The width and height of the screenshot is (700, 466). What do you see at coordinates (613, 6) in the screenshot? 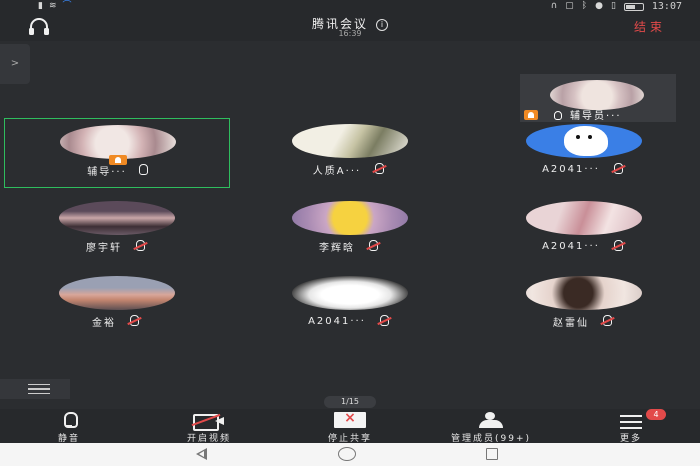
I see `vibrate-icon: ▯` at bounding box center [613, 6].